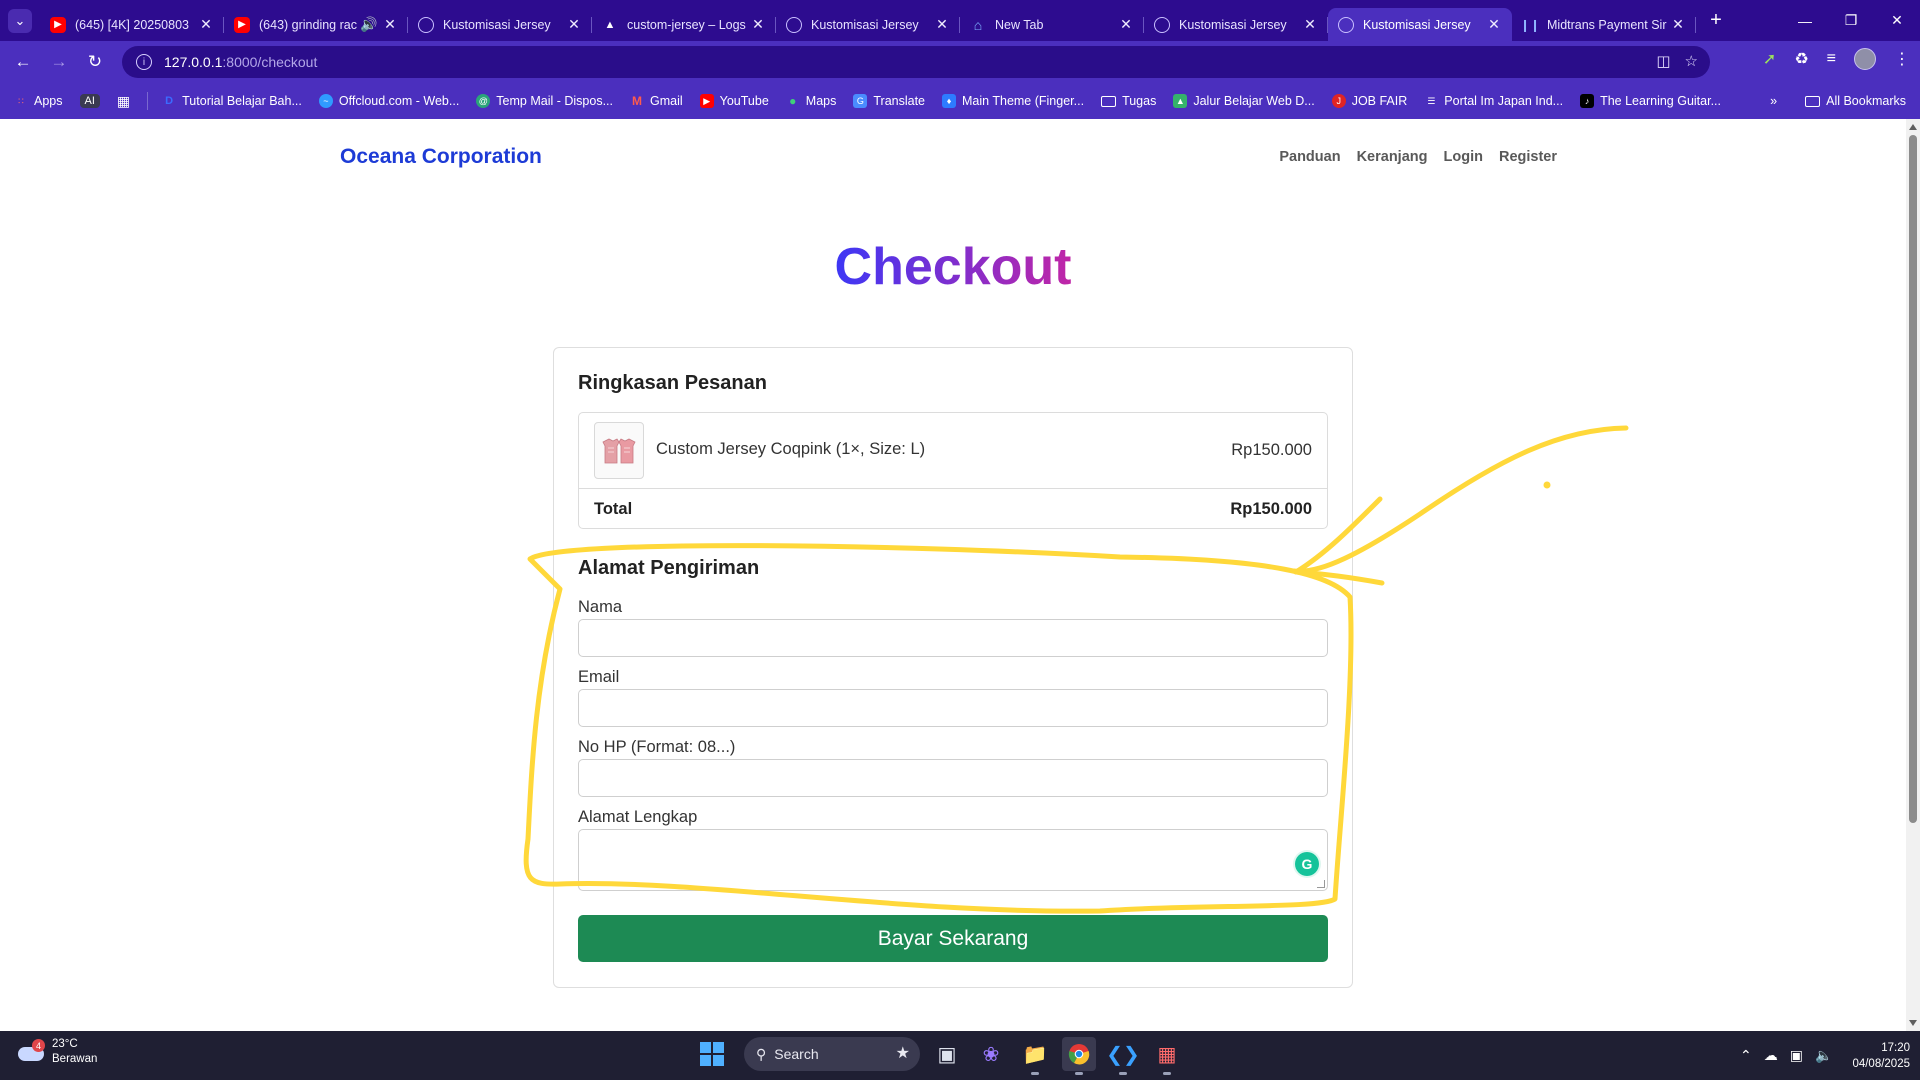  Describe the element at coordinates (59, 62) in the screenshot. I see `forward-arrow-icon: →` at that location.